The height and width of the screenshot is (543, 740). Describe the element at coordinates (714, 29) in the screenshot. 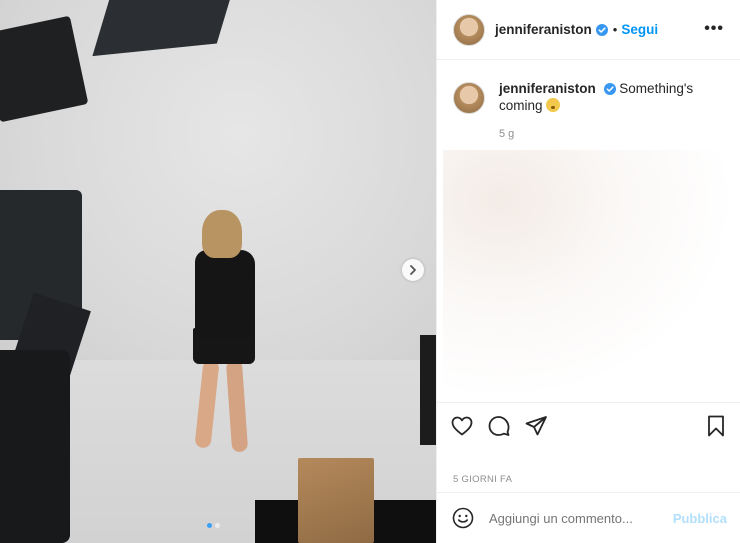

I see `more-options-icon: •••` at that location.